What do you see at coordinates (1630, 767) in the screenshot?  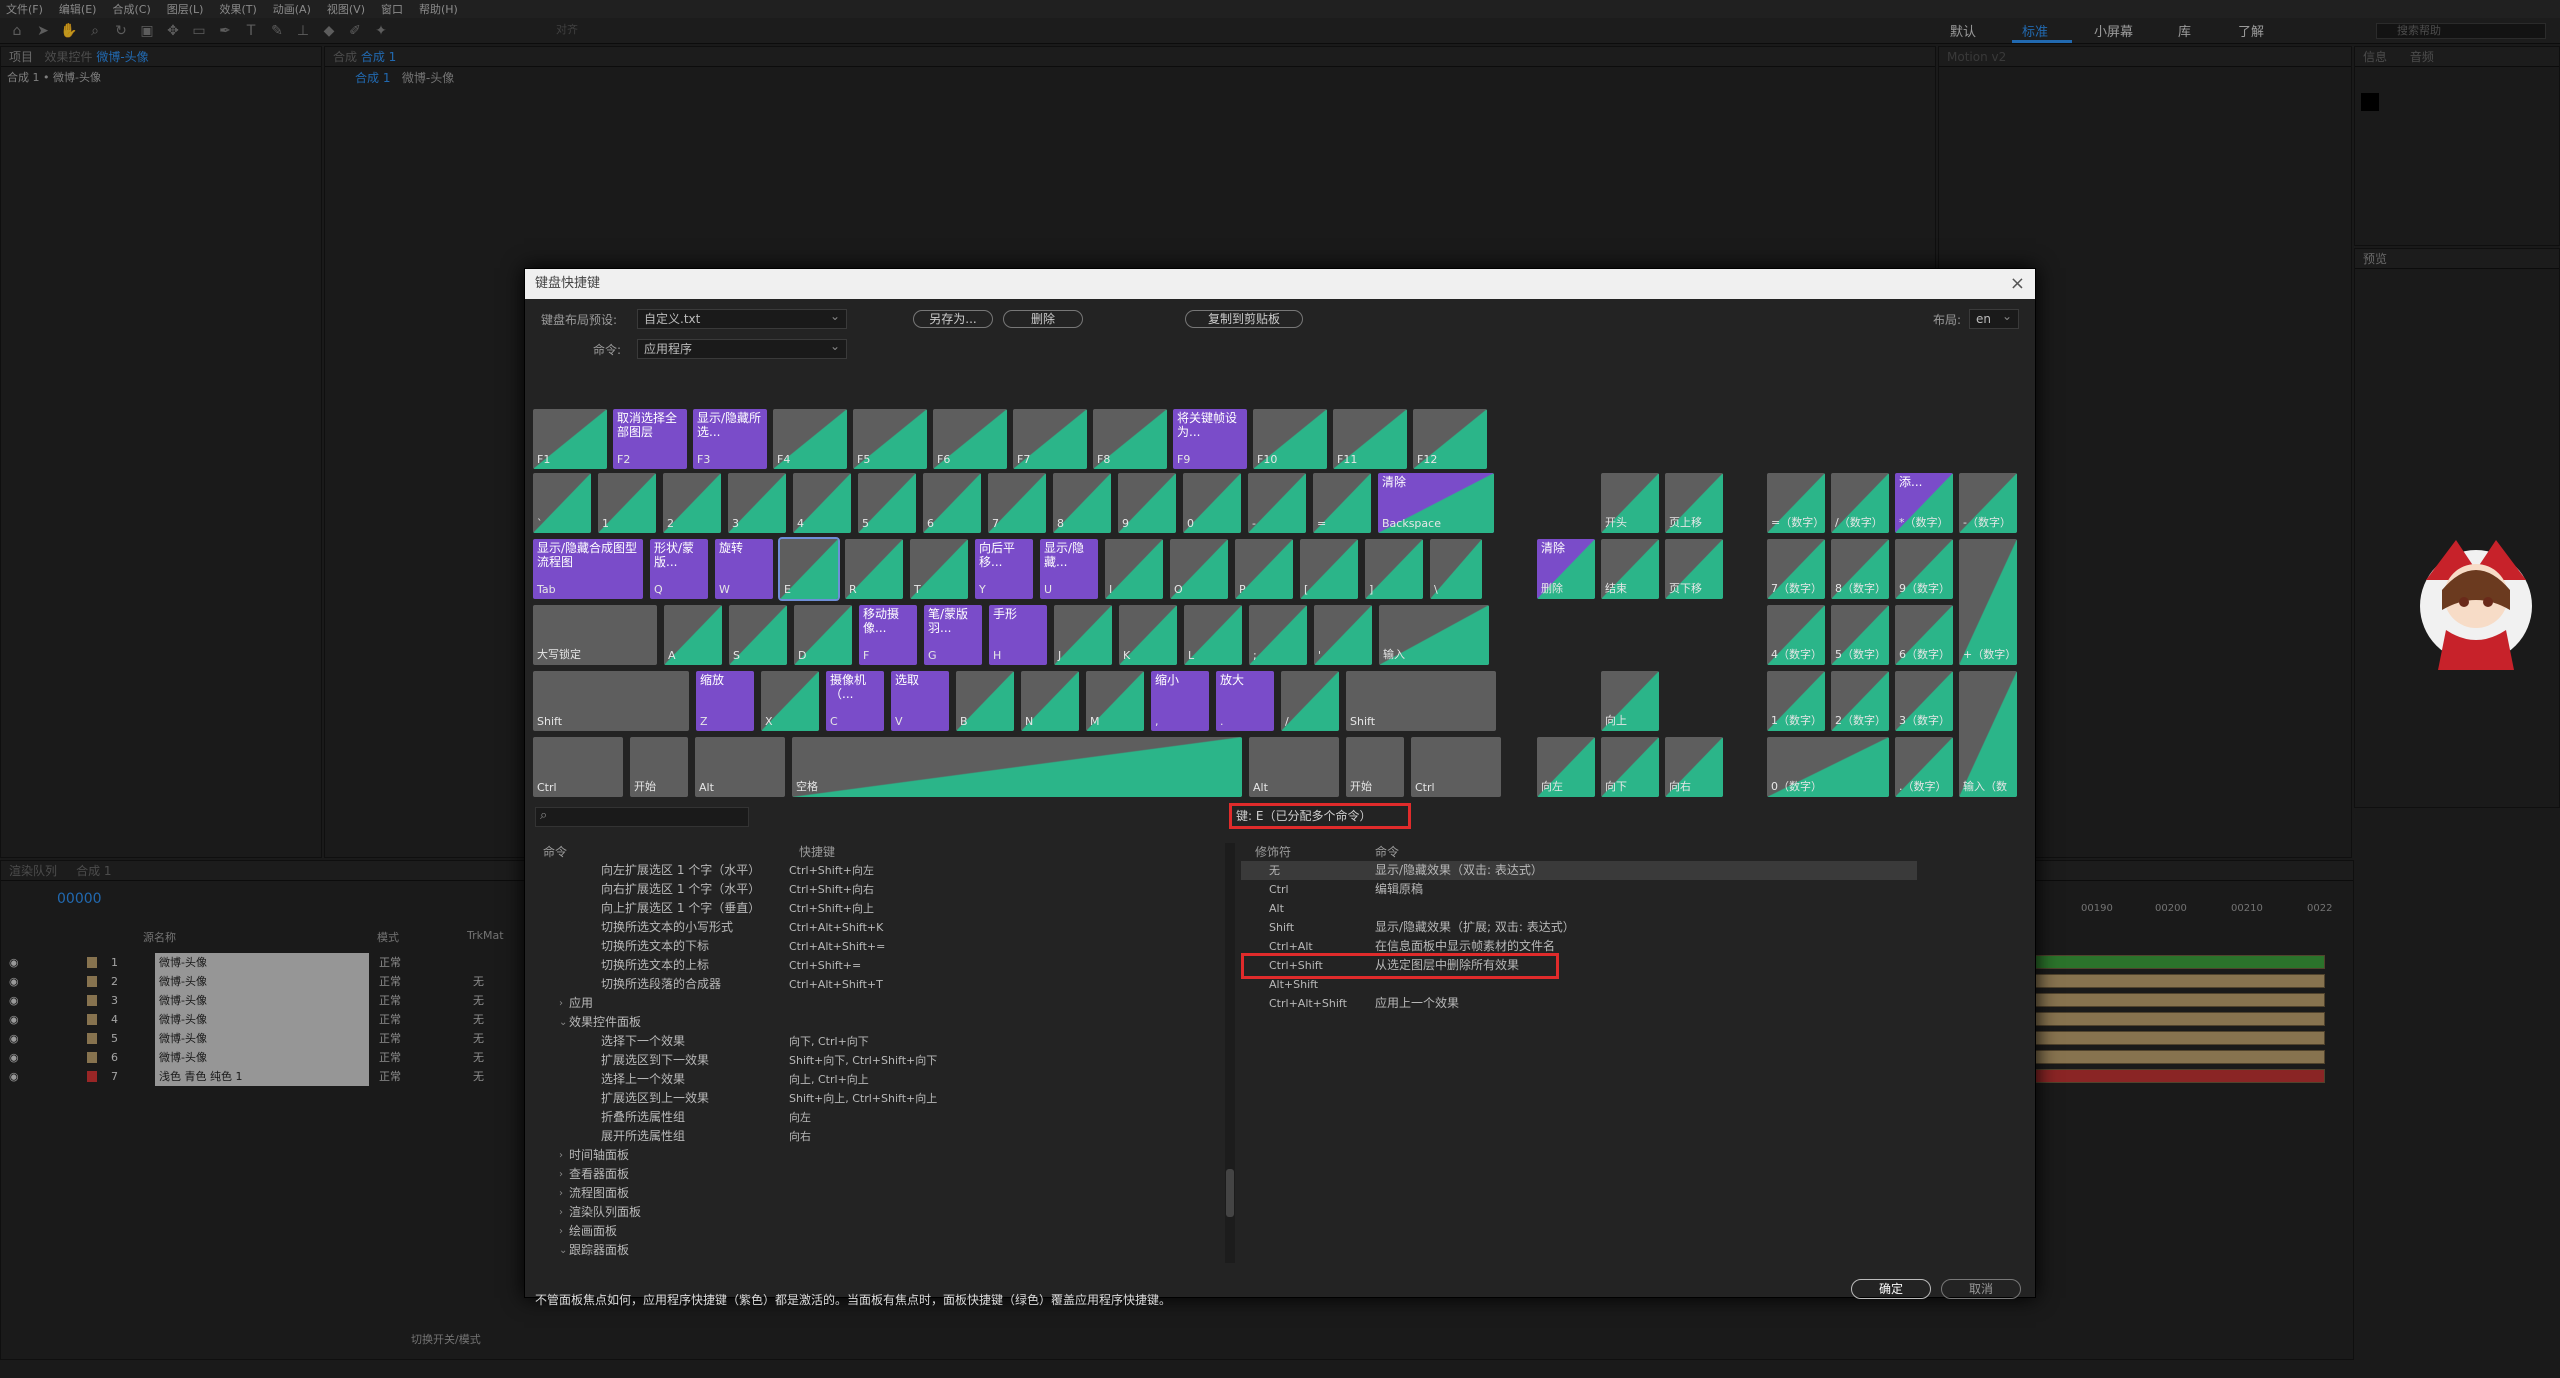 I see `key-79: 向下` at bounding box center [1630, 767].